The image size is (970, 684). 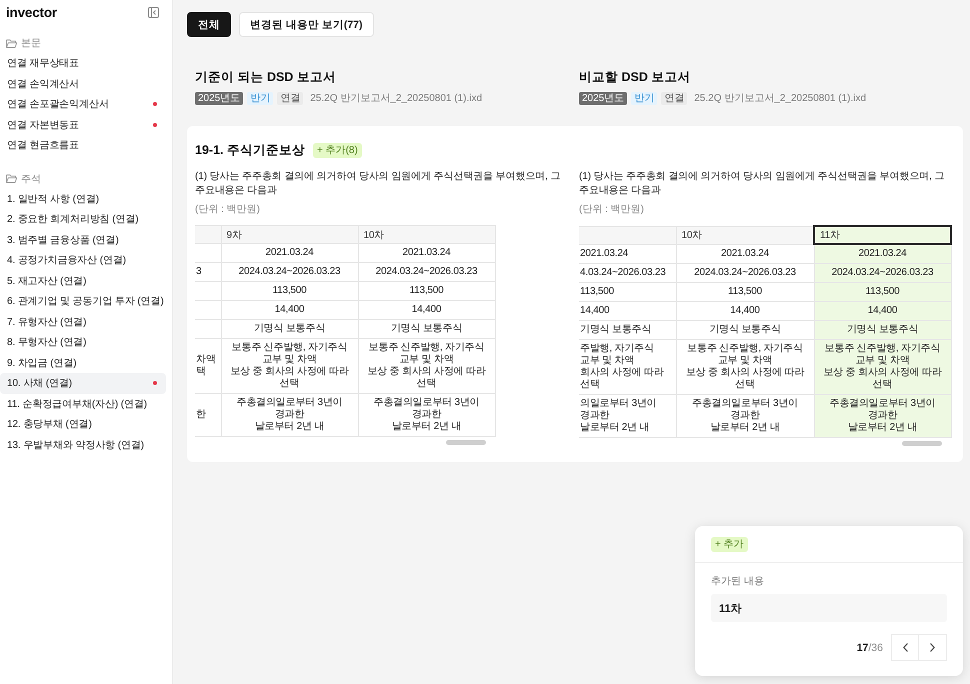 I want to click on sidebar-item: 11. 순확정급여부채(자산) (연결), so click(x=83, y=404).